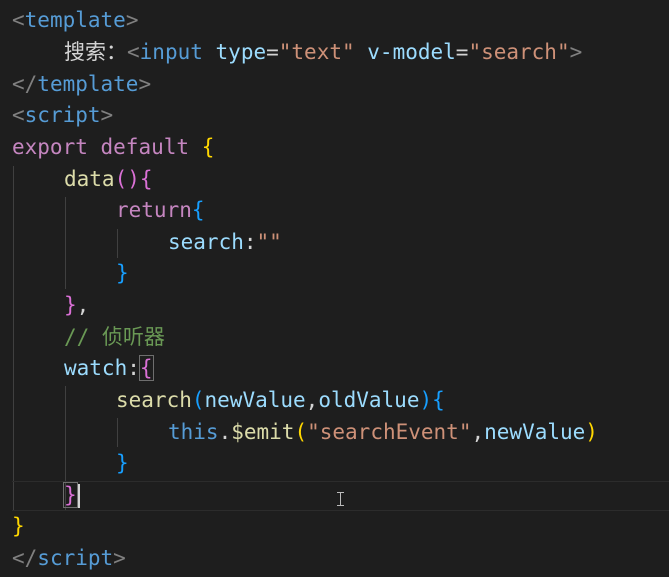 The height and width of the screenshot is (577, 669). What do you see at coordinates (263, 432) in the screenshot?
I see `function-name: $emit` at bounding box center [263, 432].